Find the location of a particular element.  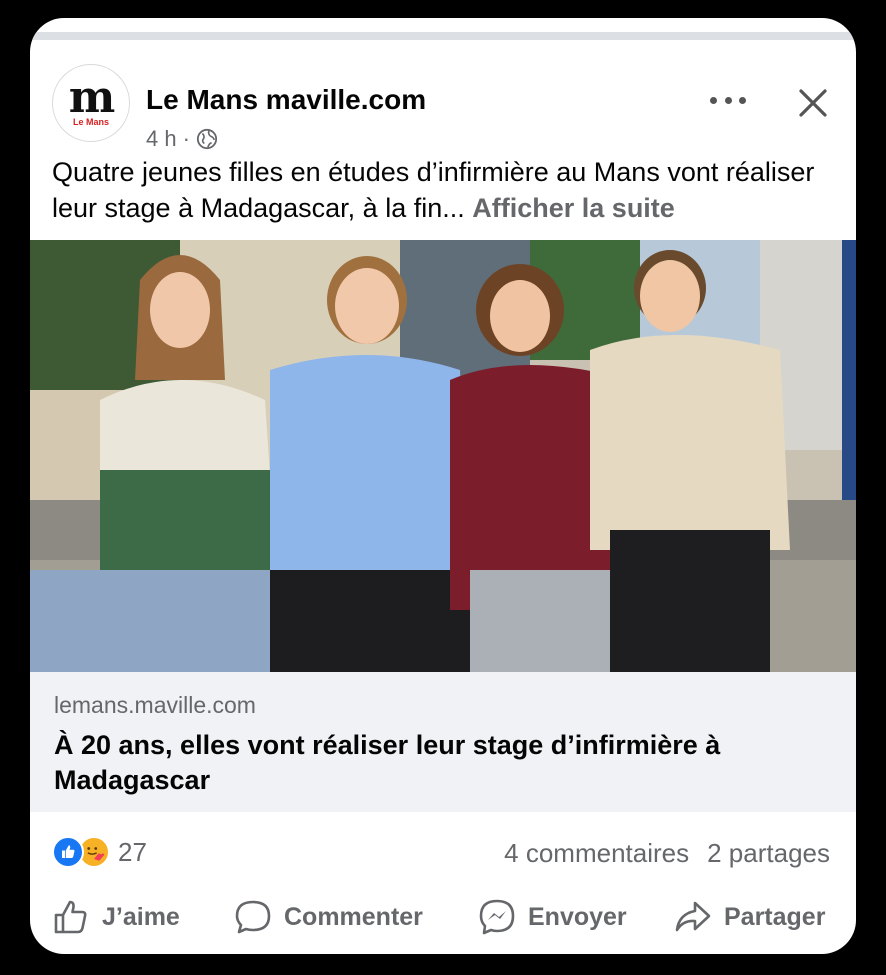

share-button: Partager is located at coordinates (749, 917).